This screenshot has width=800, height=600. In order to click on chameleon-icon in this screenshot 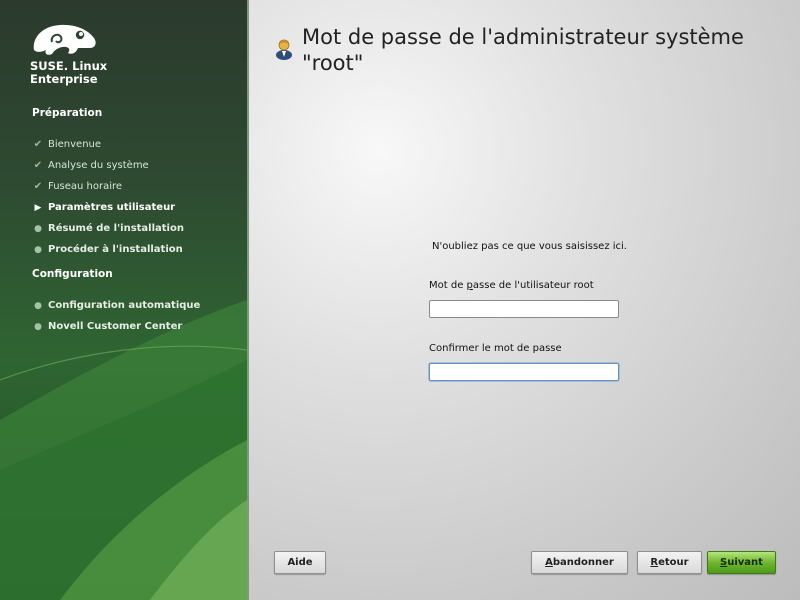, I will do `click(64, 39)`.